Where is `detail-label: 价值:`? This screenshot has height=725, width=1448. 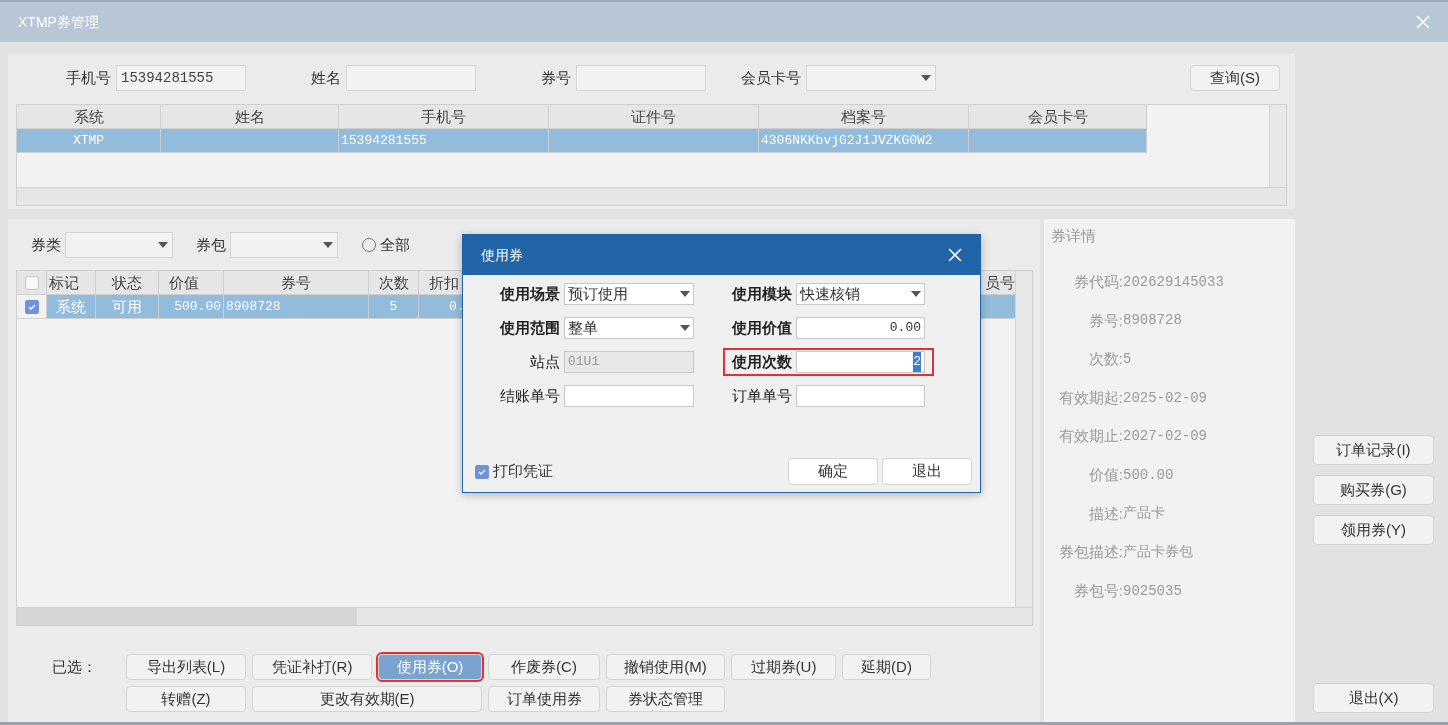 detail-label: 价值: is located at coordinates (1105, 475).